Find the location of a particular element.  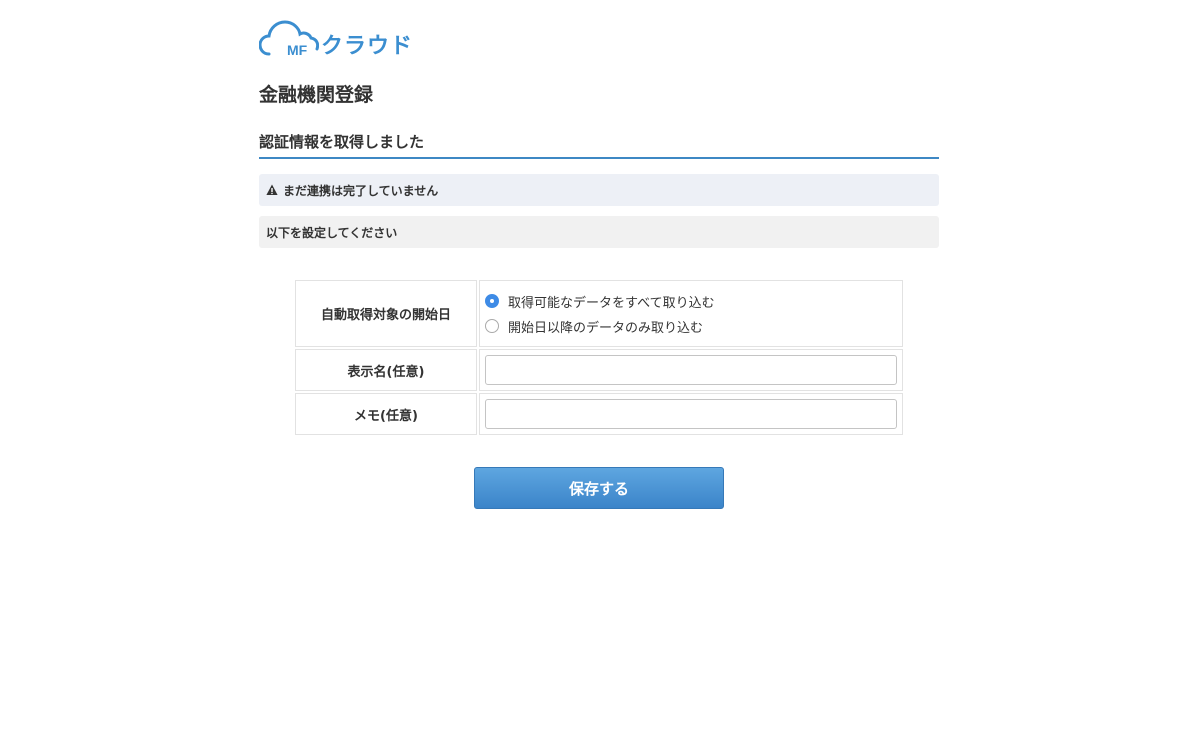

radio-option-all: 取得可能なデータをすべて取り込む is located at coordinates (693, 301).